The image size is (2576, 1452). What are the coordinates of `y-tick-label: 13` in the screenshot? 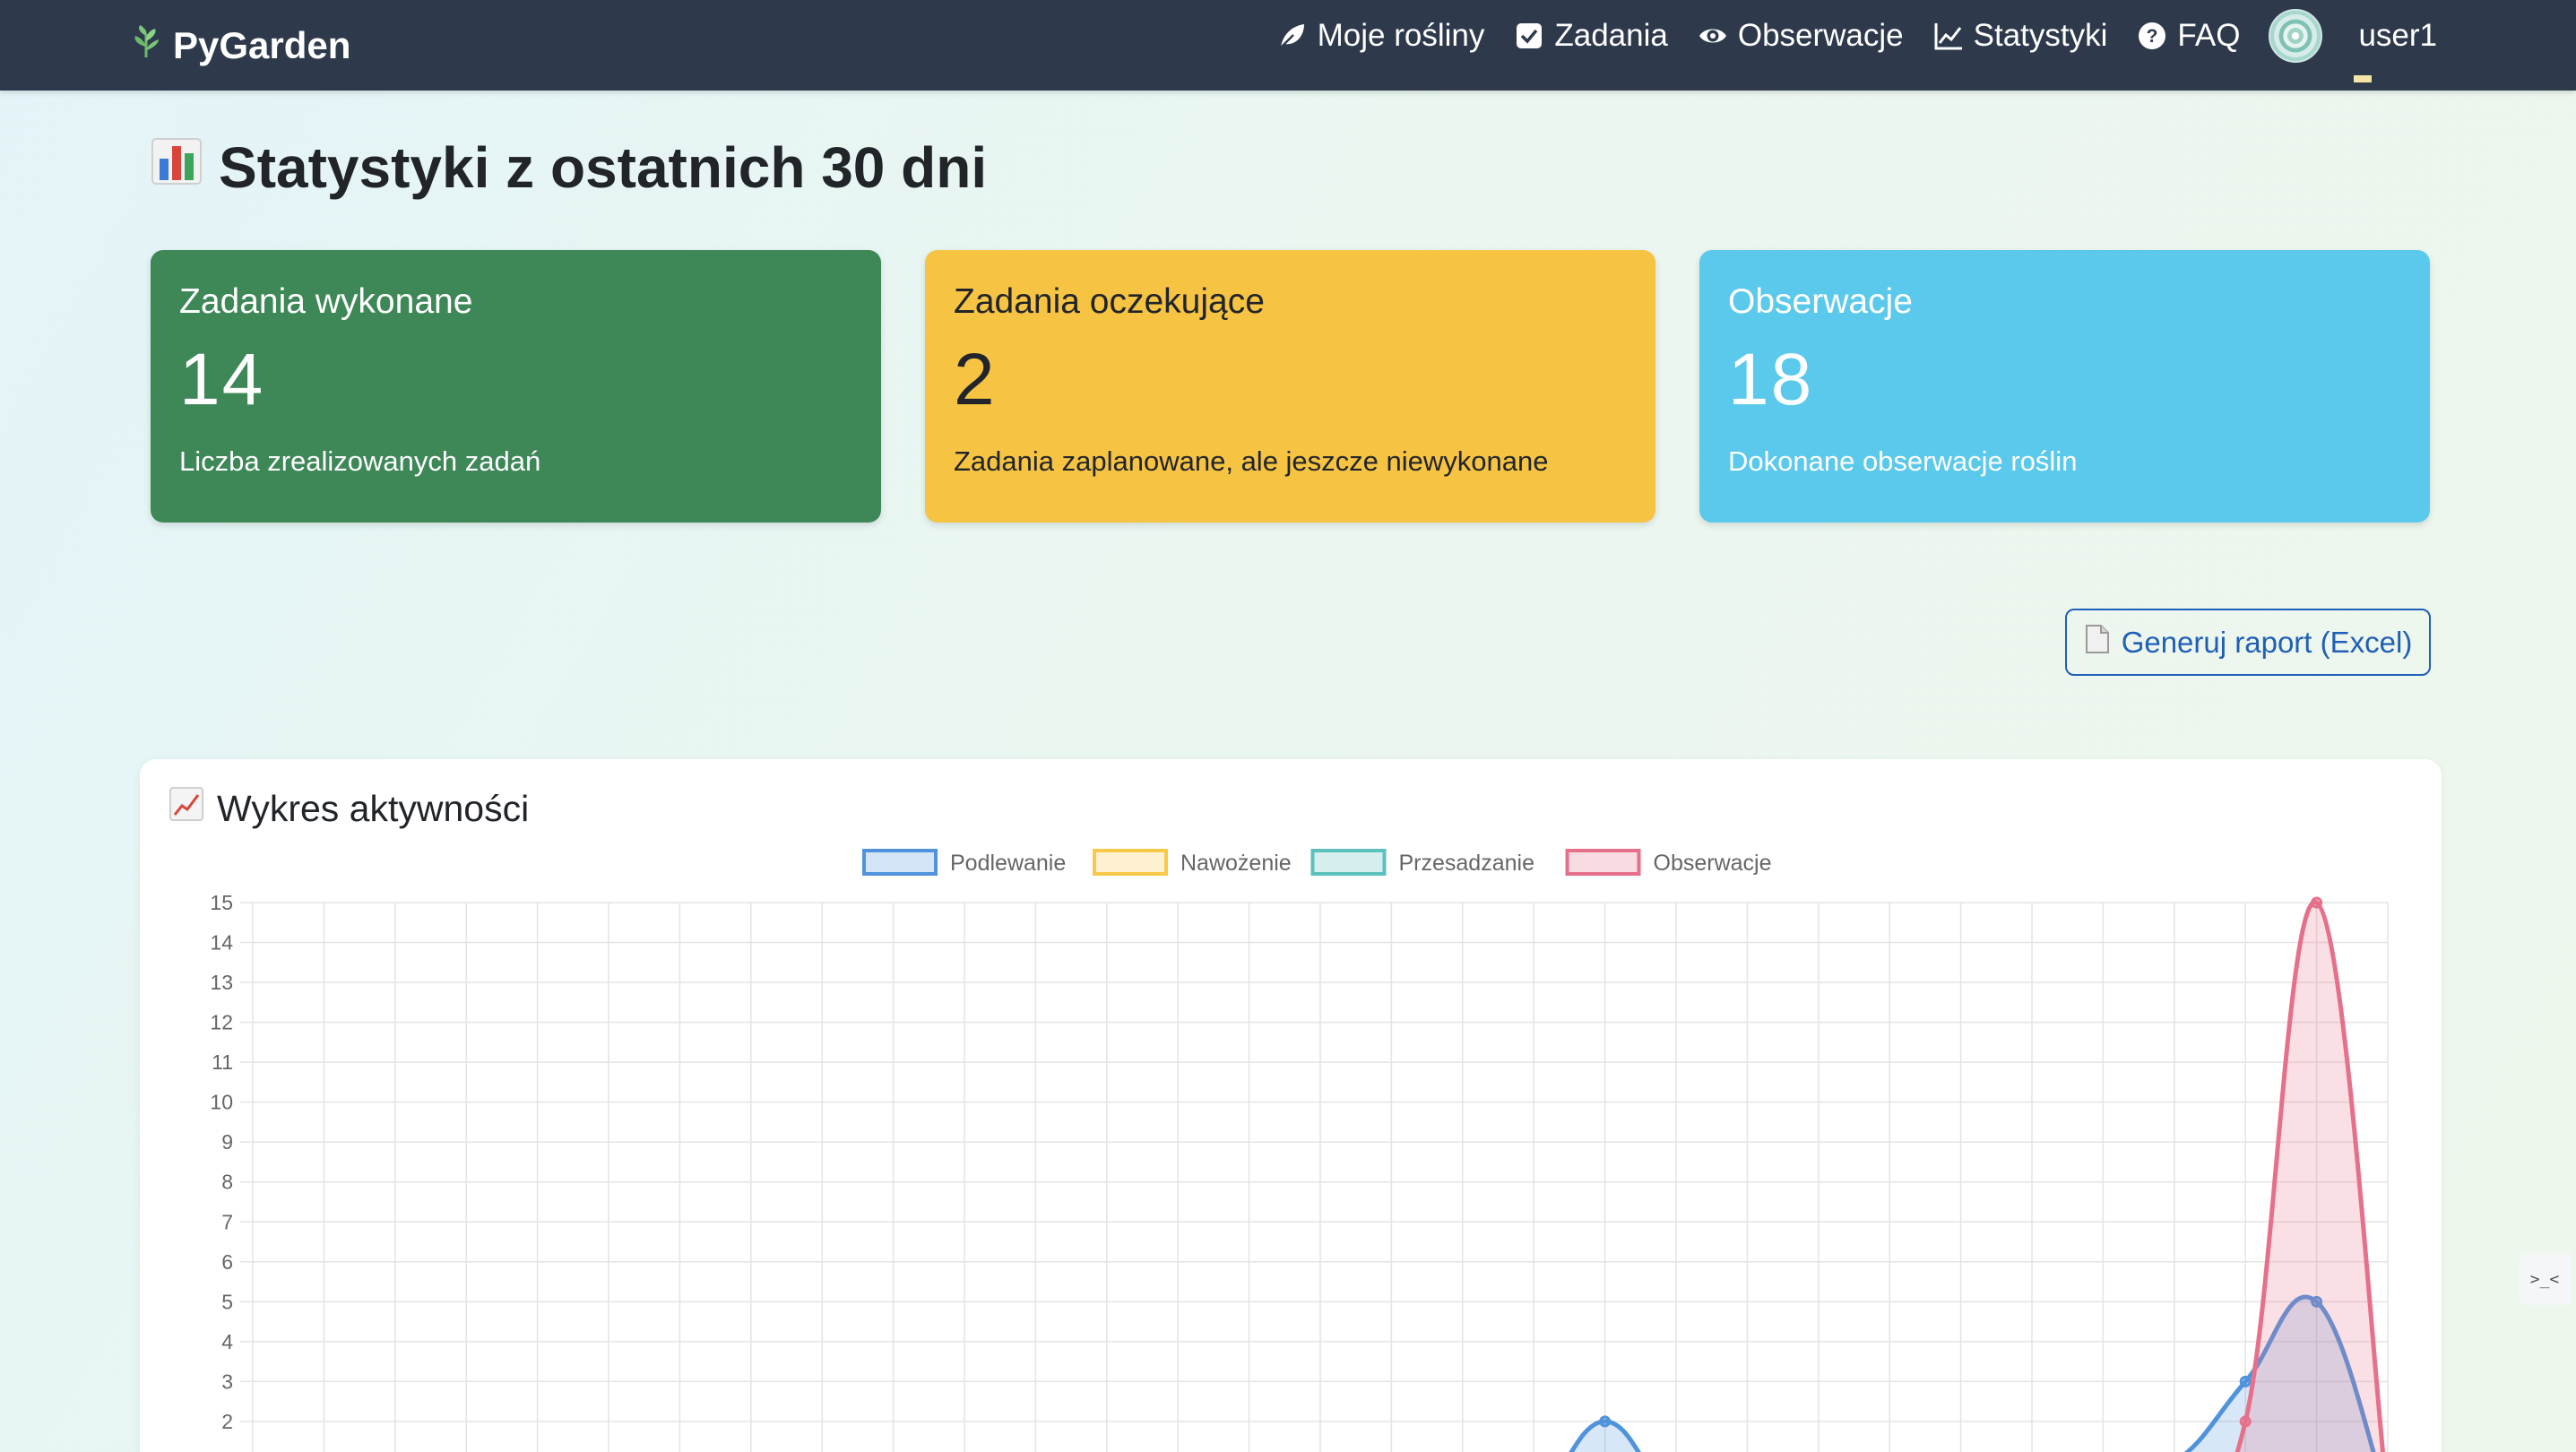 It's located at (221, 982).